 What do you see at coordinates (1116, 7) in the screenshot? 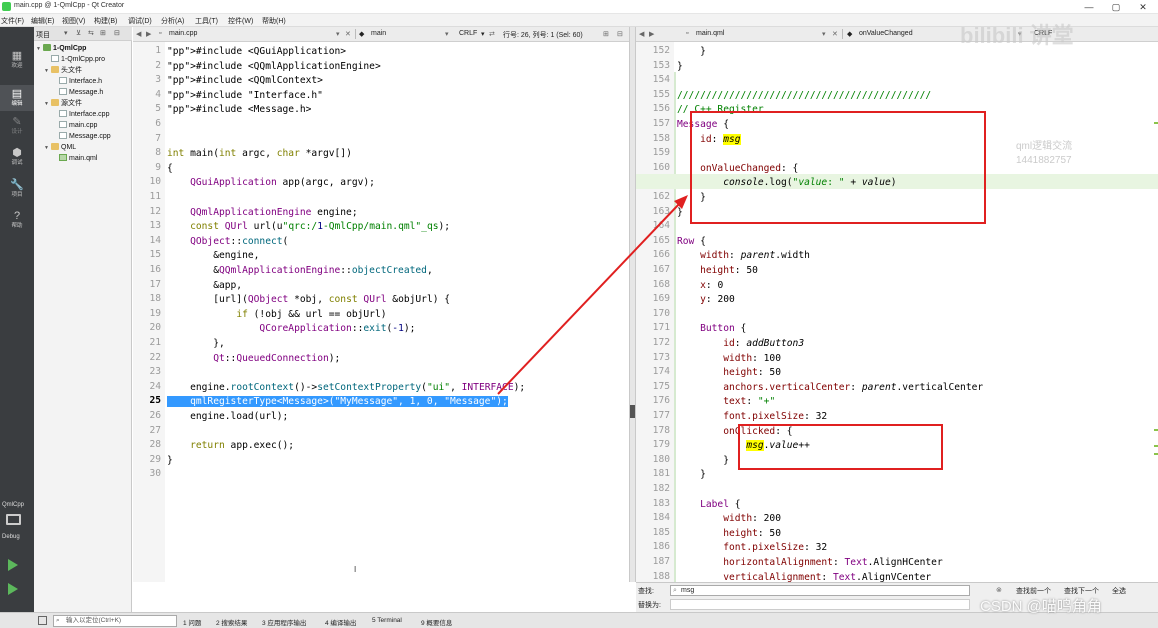
I see `maximize-button: ▢` at bounding box center [1116, 7].